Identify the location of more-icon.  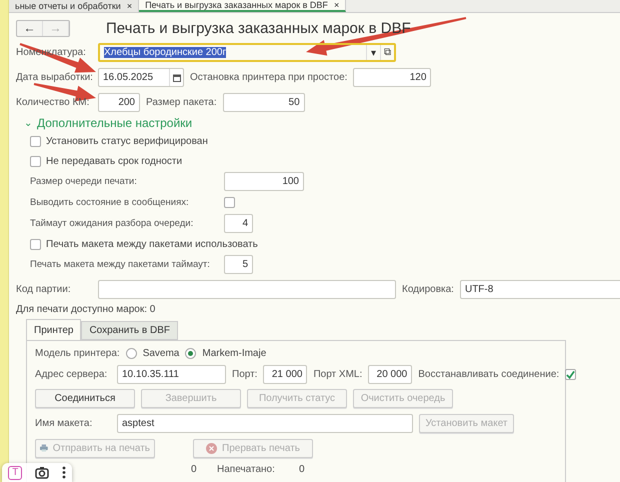
(64, 472).